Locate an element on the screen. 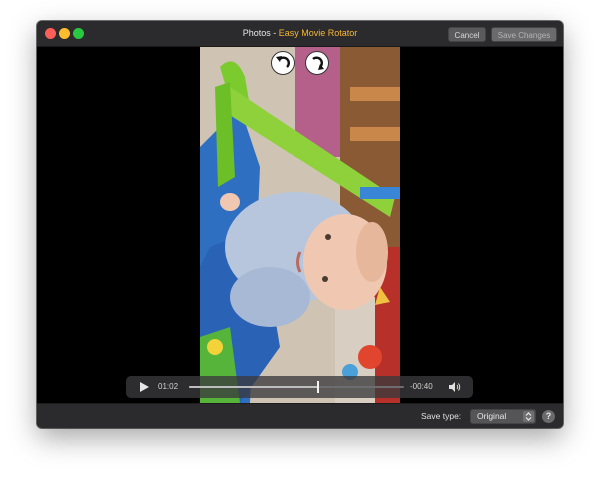 This screenshot has height=482, width=600. playback-controls: 01:02 -00:40 is located at coordinates (299, 387).